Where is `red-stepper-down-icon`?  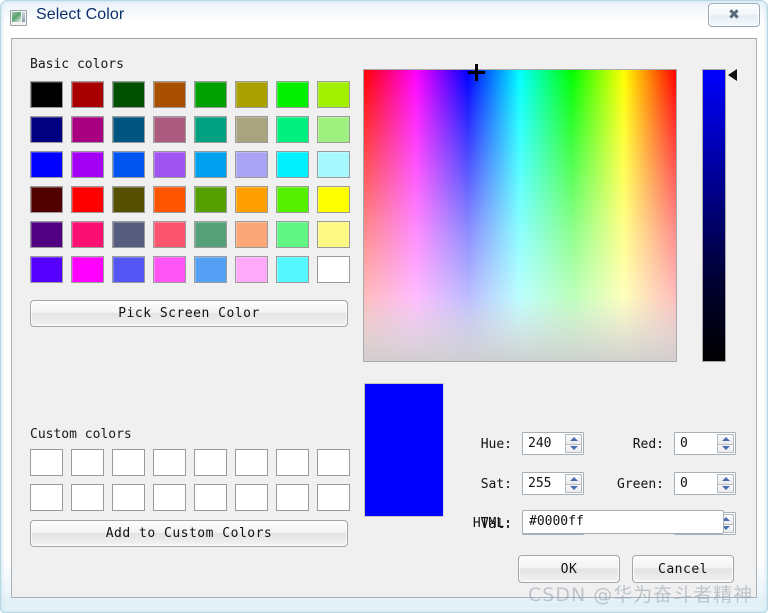 red-stepper-down-icon is located at coordinates (725, 448).